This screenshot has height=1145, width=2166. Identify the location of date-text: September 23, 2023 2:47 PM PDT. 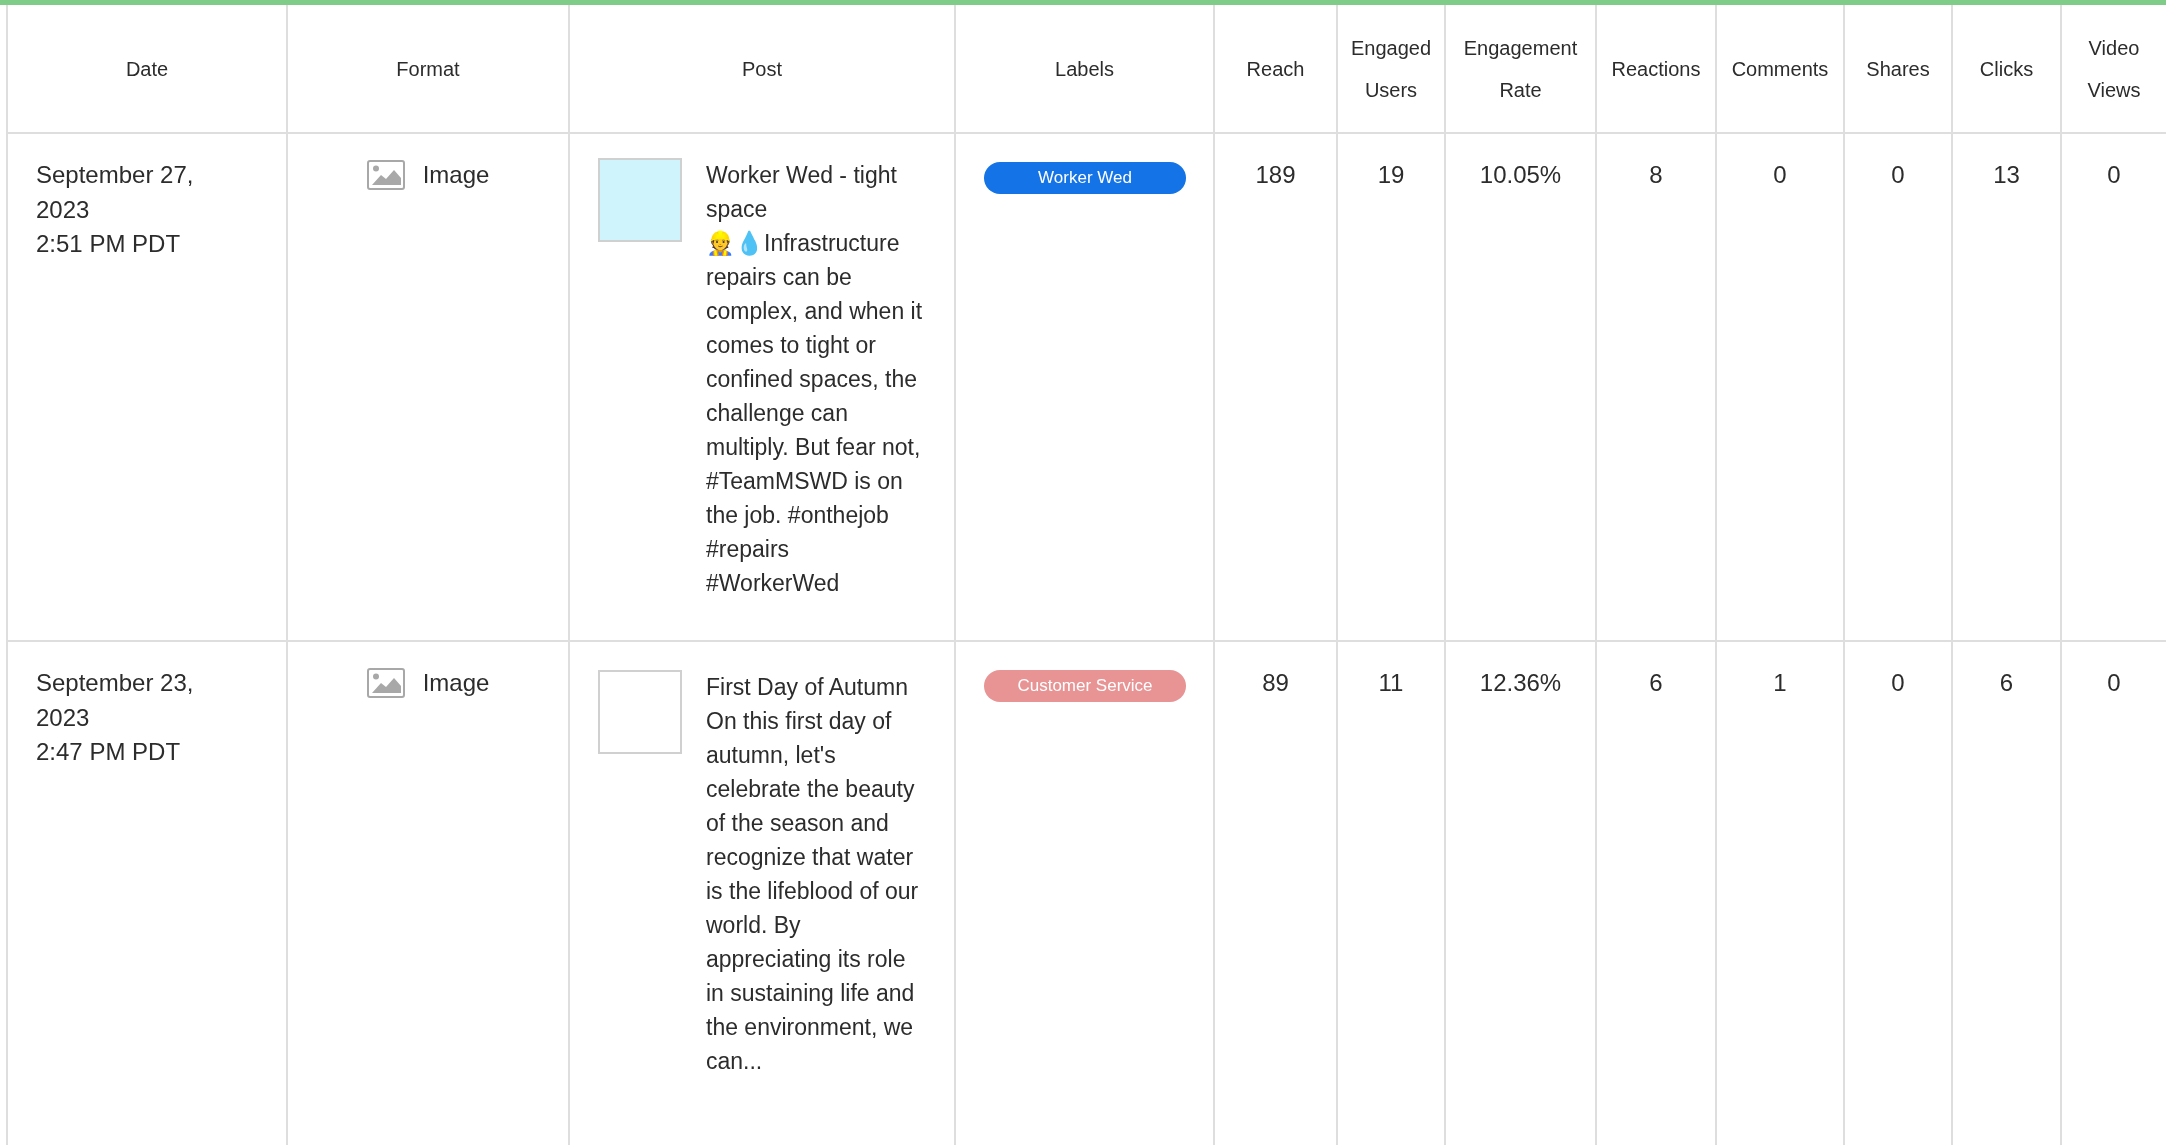
(115, 717).